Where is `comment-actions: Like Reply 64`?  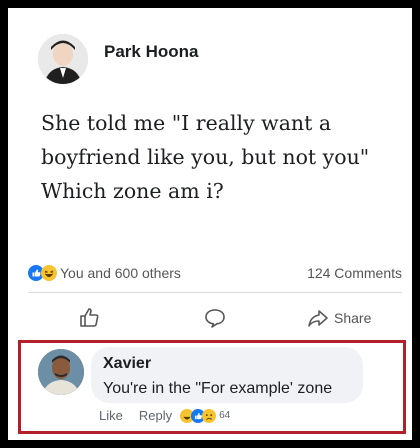
comment-actions: Like Reply 64 is located at coordinates (164, 415).